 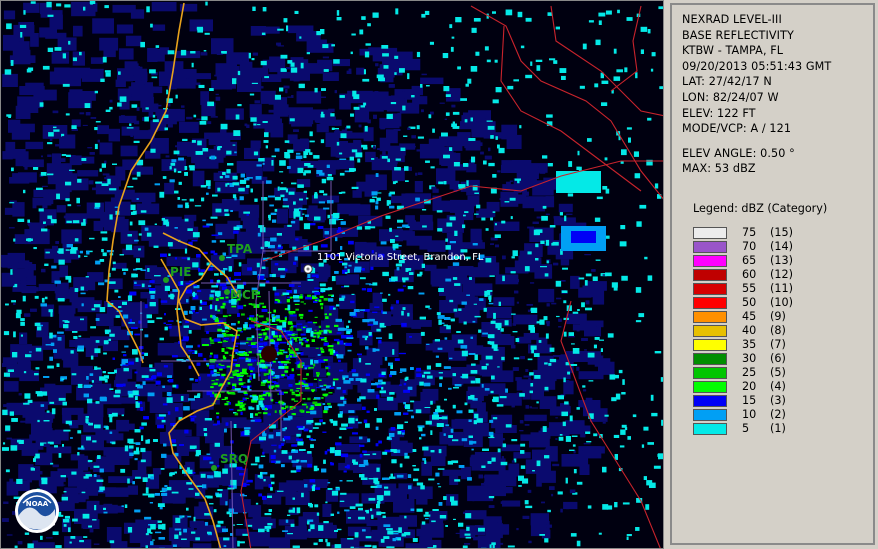 I want to click on legend-value: 25, so click(x=749, y=372).